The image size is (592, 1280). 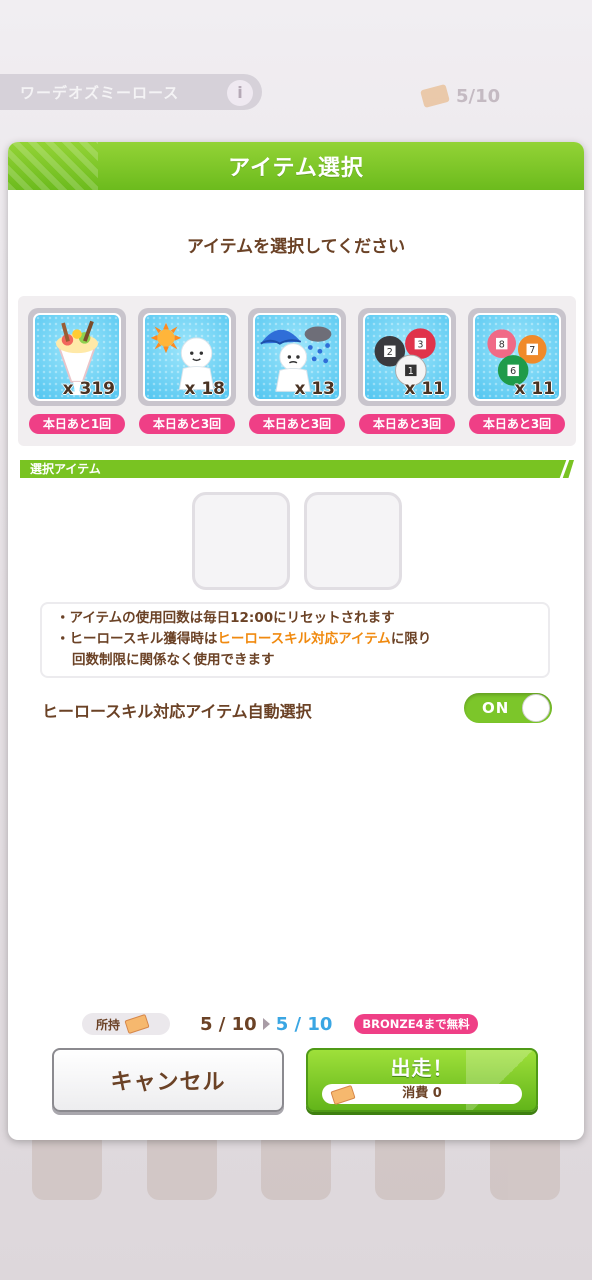 What do you see at coordinates (390, 352) in the screenshot?
I see `svg-text: 2` at bounding box center [390, 352].